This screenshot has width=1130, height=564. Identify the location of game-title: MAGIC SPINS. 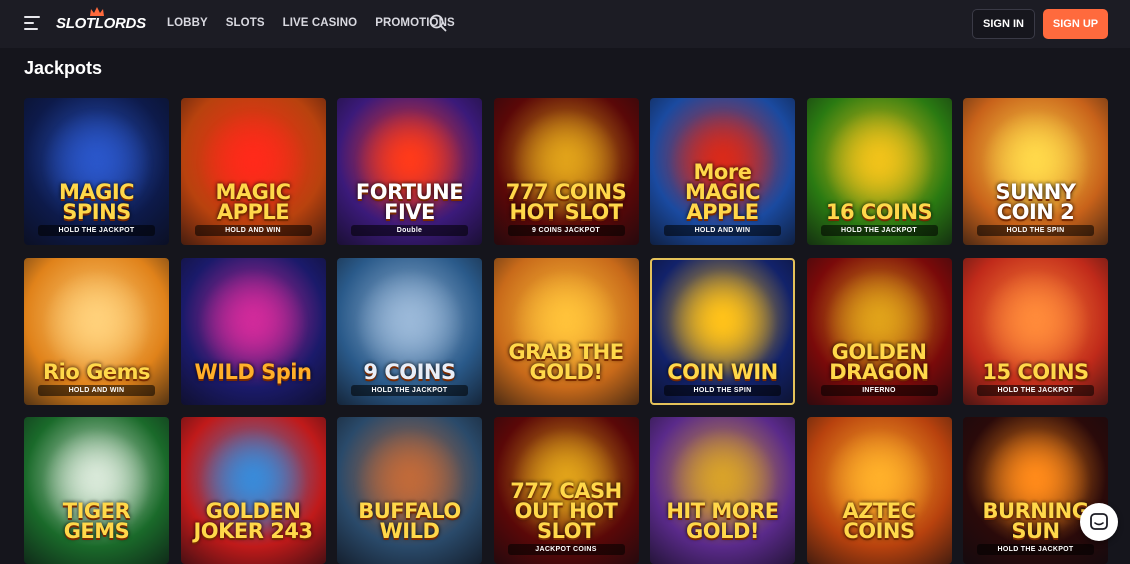
(96, 202).